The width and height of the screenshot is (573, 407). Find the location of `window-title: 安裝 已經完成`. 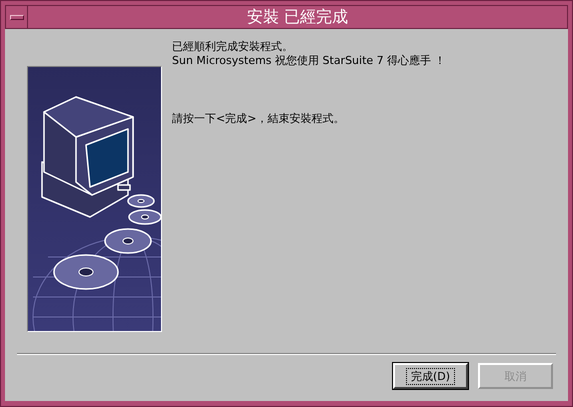

window-title: 安裝 已經完成 is located at coordinates (298, 17).